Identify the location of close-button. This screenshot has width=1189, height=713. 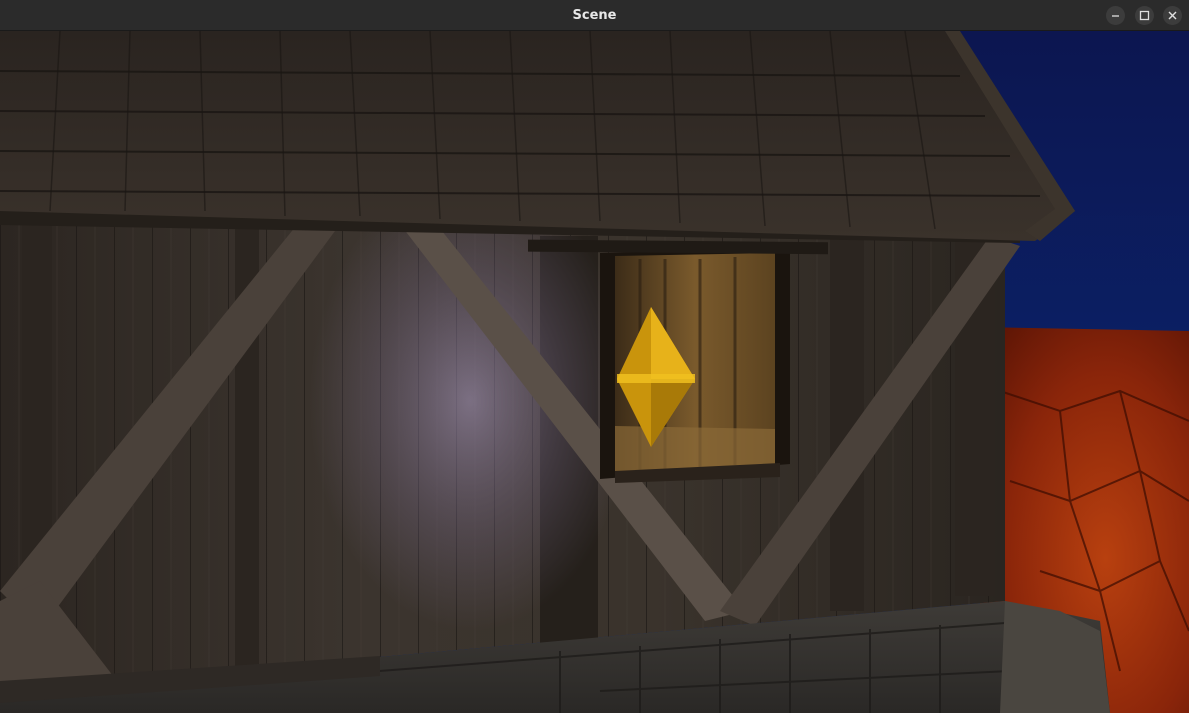
(1172, 15).